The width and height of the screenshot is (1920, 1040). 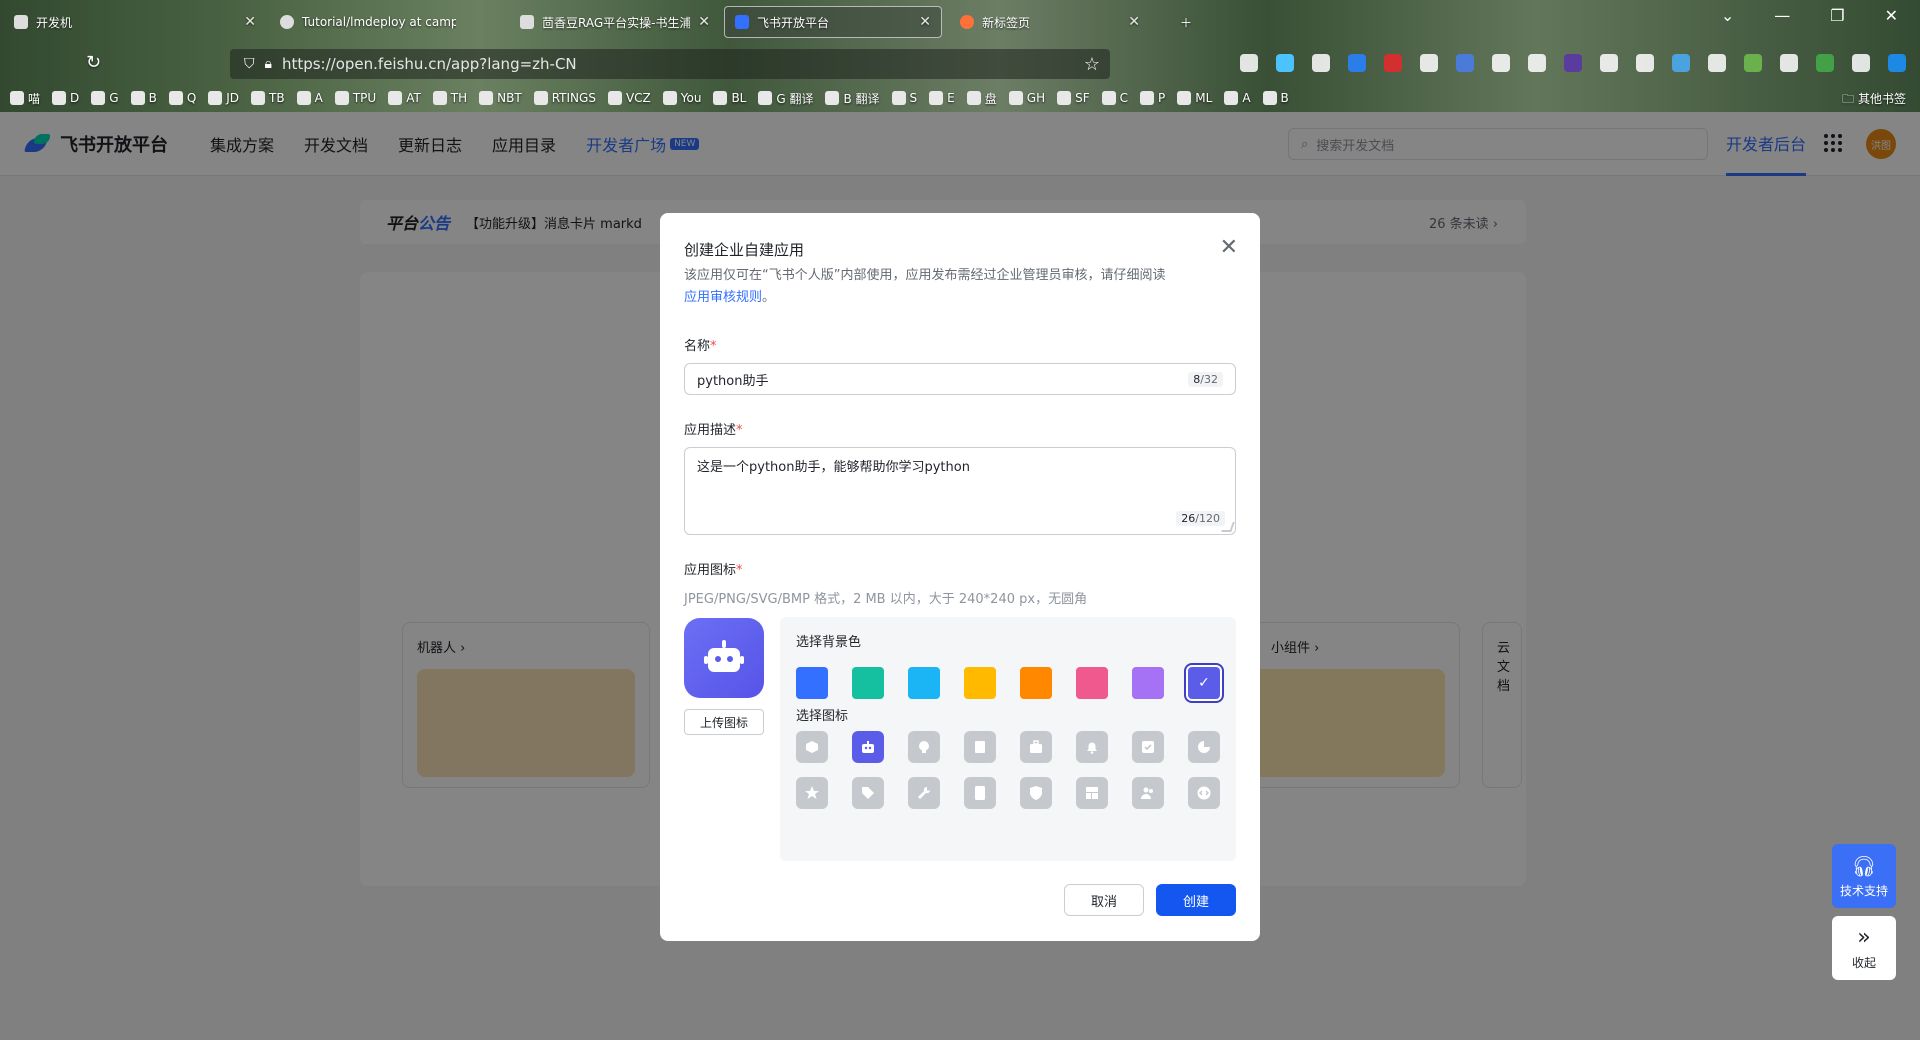 What do you see at coordinates (1837, 15) in the screenshot?
I see `restore-icon: ❐` at bounding box center [1837, 15].